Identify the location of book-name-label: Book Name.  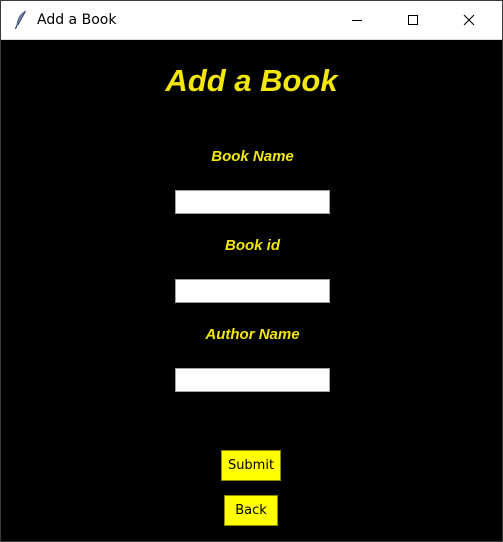
(252, 156).